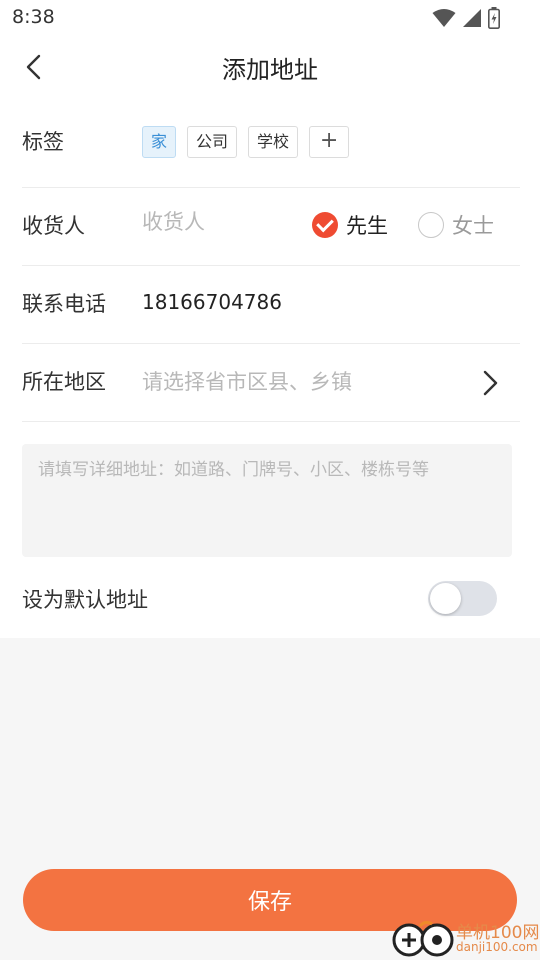 The width and height of the screenshot is (540, 960). I want to click on gender-female-option: 女士, so click(456, 225).